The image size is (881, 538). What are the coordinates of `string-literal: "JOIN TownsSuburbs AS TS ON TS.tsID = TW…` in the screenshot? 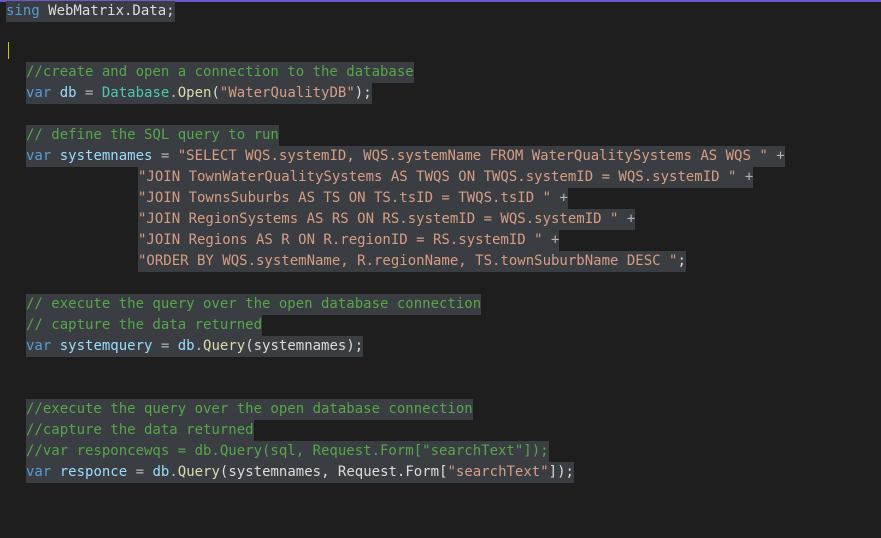 It's located at (345, 198).